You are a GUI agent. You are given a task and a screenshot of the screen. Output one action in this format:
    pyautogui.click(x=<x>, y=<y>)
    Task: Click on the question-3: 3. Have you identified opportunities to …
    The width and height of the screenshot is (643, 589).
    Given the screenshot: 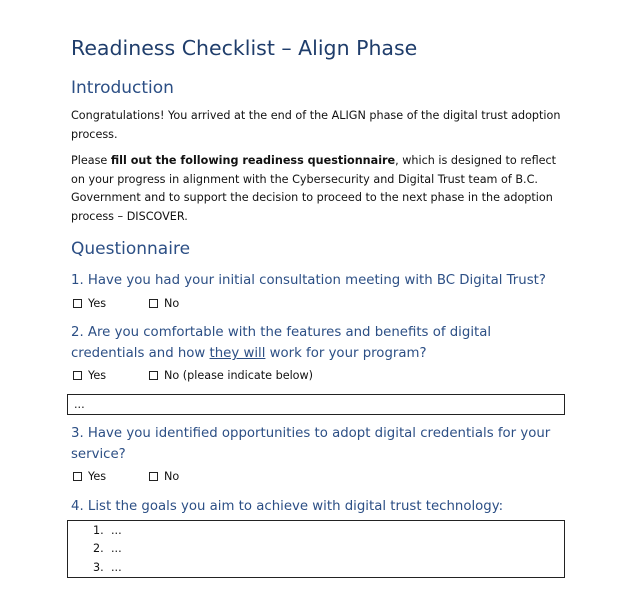 What is the action you would take?
    pyautogui.click(x=311, y=444)
    